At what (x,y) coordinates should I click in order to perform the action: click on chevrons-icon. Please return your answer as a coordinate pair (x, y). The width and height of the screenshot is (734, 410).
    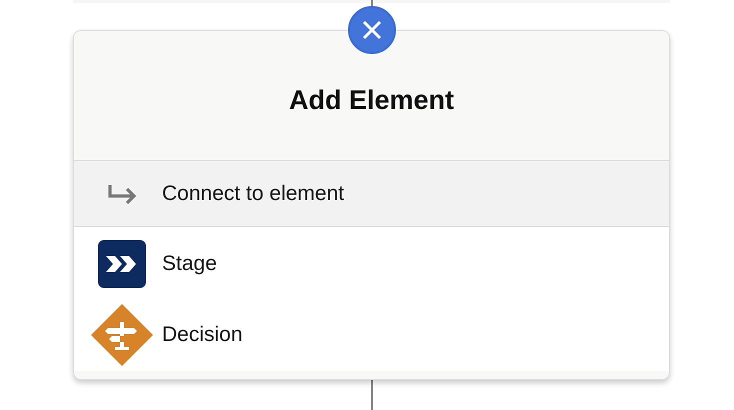
    Looking at the image, I should click on (122, 264).